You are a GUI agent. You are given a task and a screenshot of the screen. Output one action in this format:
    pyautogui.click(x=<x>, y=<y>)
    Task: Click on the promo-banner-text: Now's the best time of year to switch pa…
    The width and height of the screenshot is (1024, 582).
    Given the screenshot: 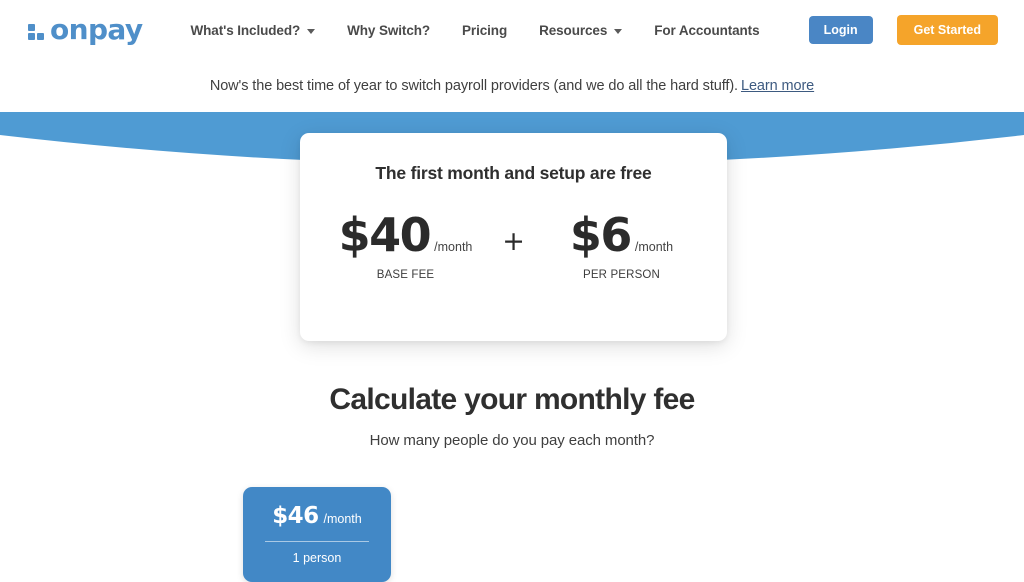 What is the action you would take?
    pyautogui.click(x=512, y=86)
    